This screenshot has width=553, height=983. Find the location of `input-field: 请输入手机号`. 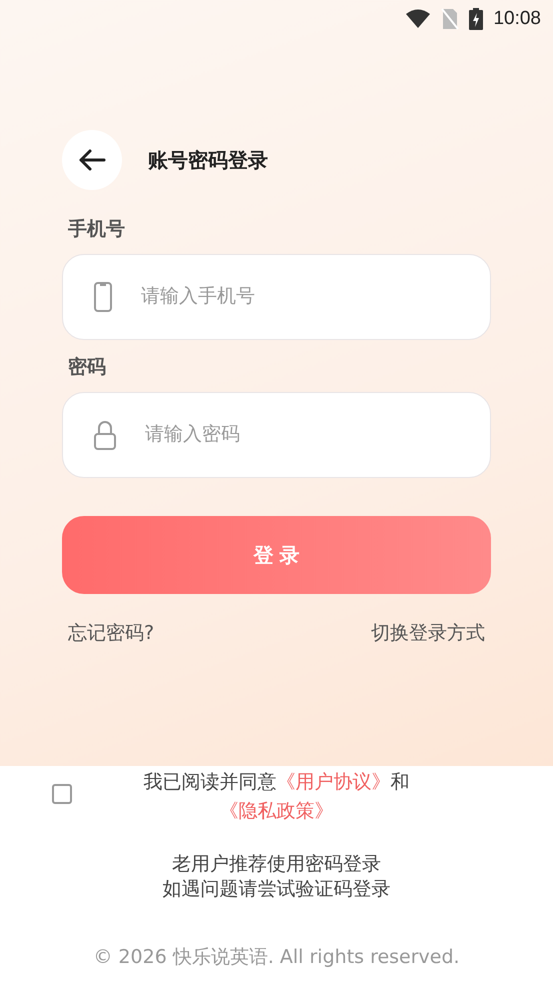

input-field: 请输入手机号 is located at coordinates (314, 297).